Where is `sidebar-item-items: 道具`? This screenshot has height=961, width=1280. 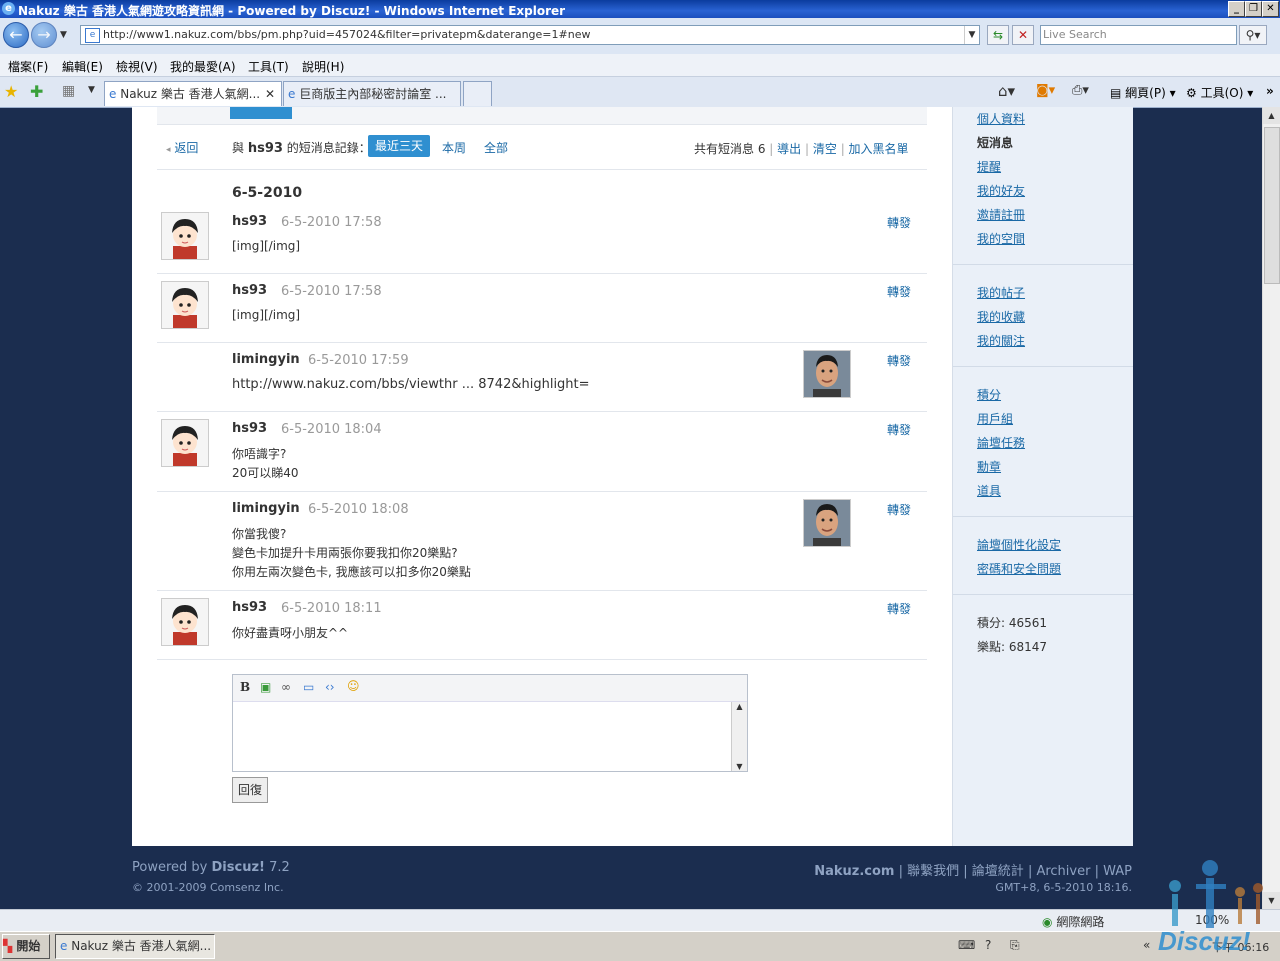 sidebar-item-items: 道具 is located at coordinates (989, 490).